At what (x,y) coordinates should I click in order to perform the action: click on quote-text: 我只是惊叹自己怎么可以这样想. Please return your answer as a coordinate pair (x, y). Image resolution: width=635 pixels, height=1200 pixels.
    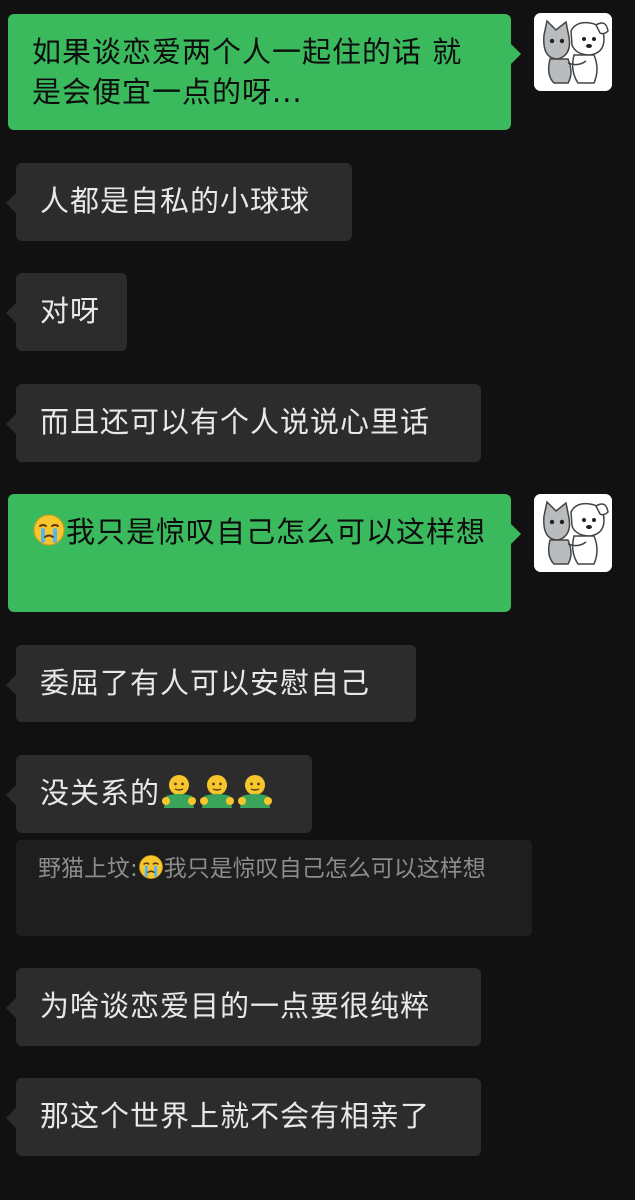
    Looking at the image, I should click on (324, 869).